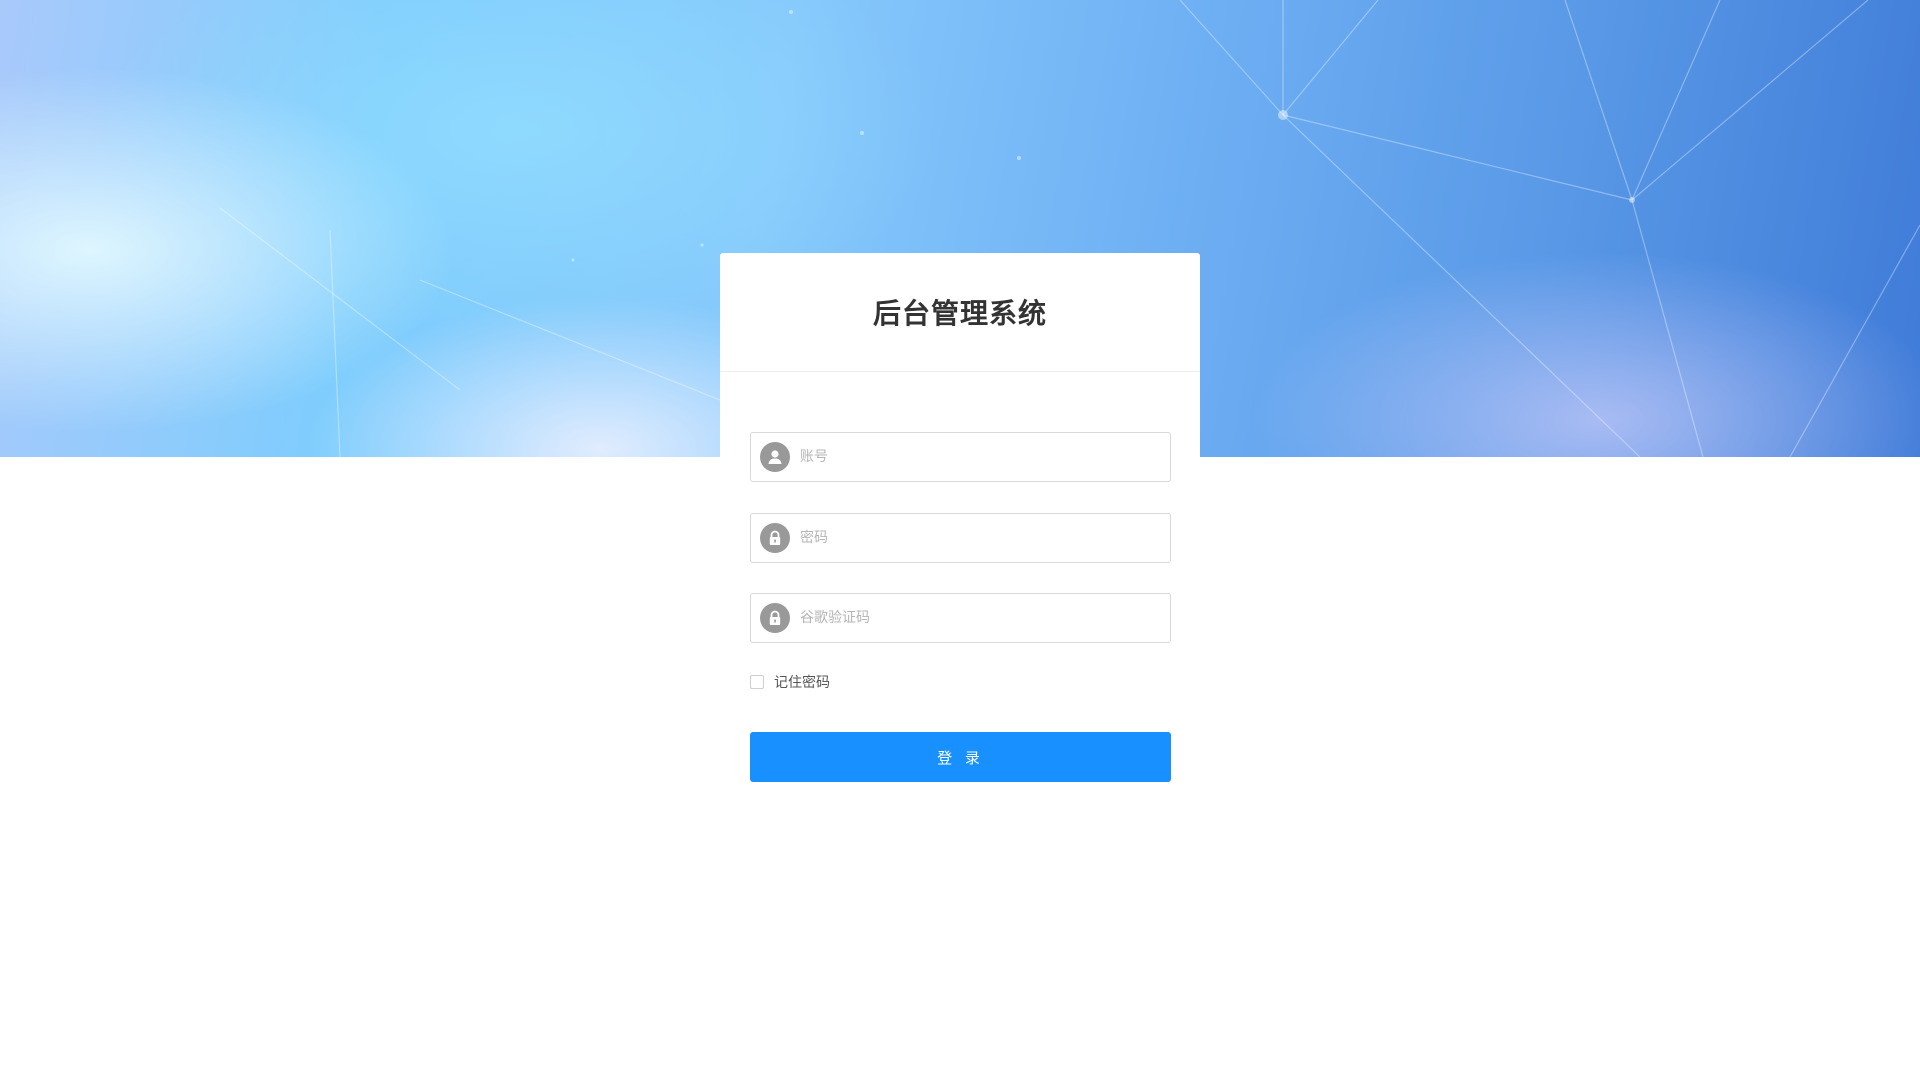 This screenshot has height=1080, width=1920. I want to click on user-icon, so click(775, 457).